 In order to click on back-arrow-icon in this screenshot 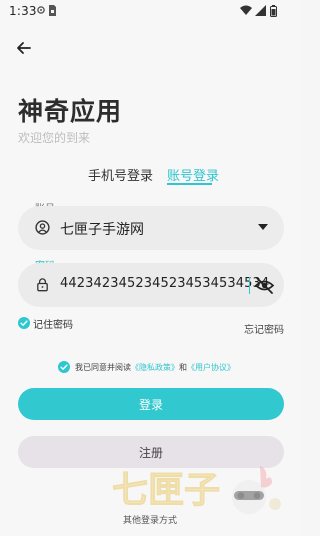, I will do `click(24, 48)`.